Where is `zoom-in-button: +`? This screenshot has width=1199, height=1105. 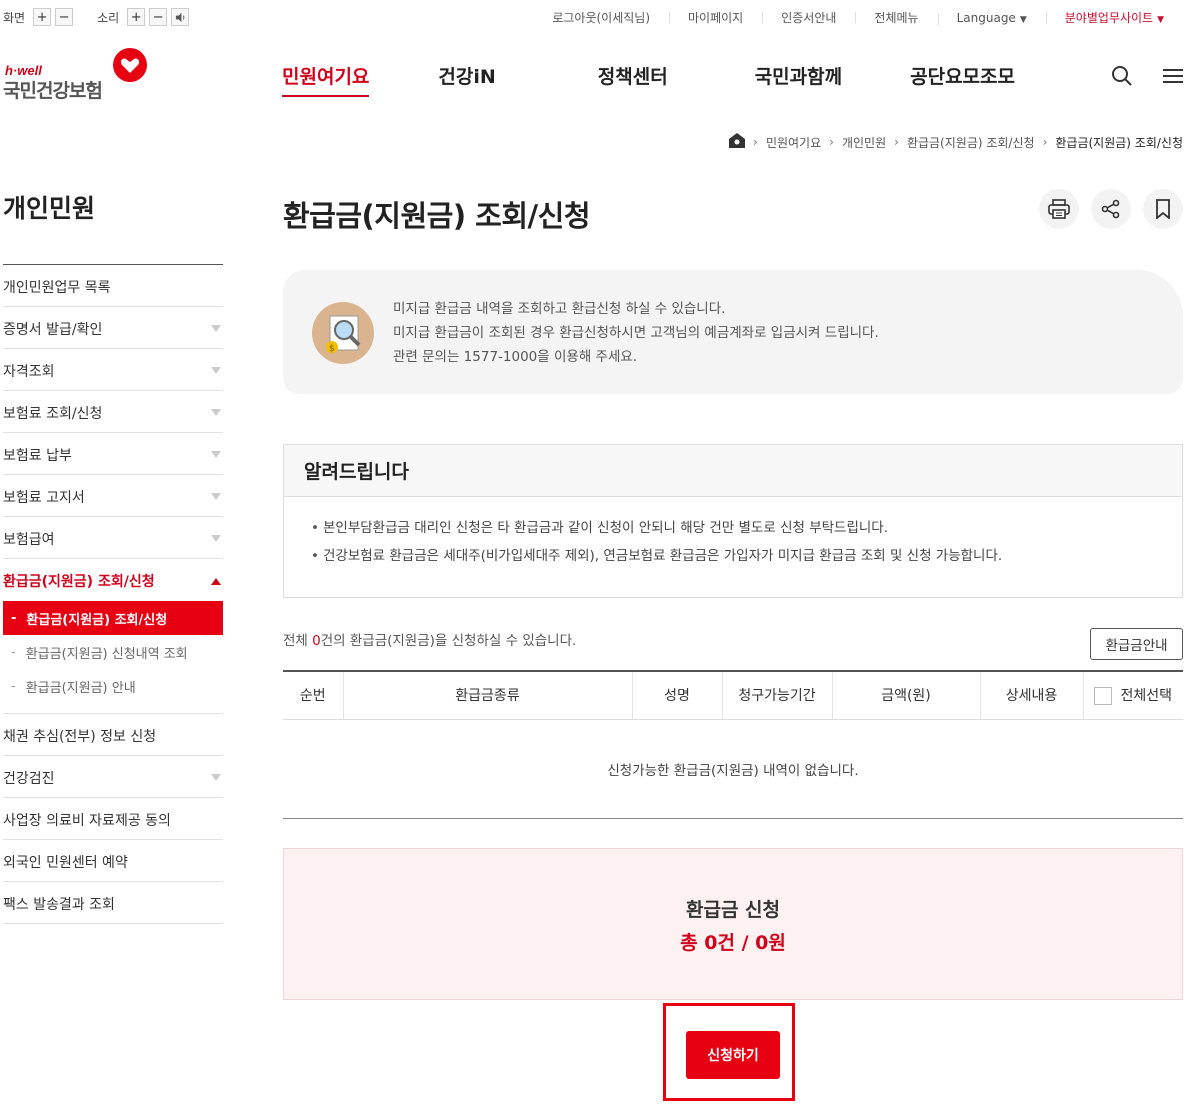
zoom-in-button: + is located at coordinates (42, 17).